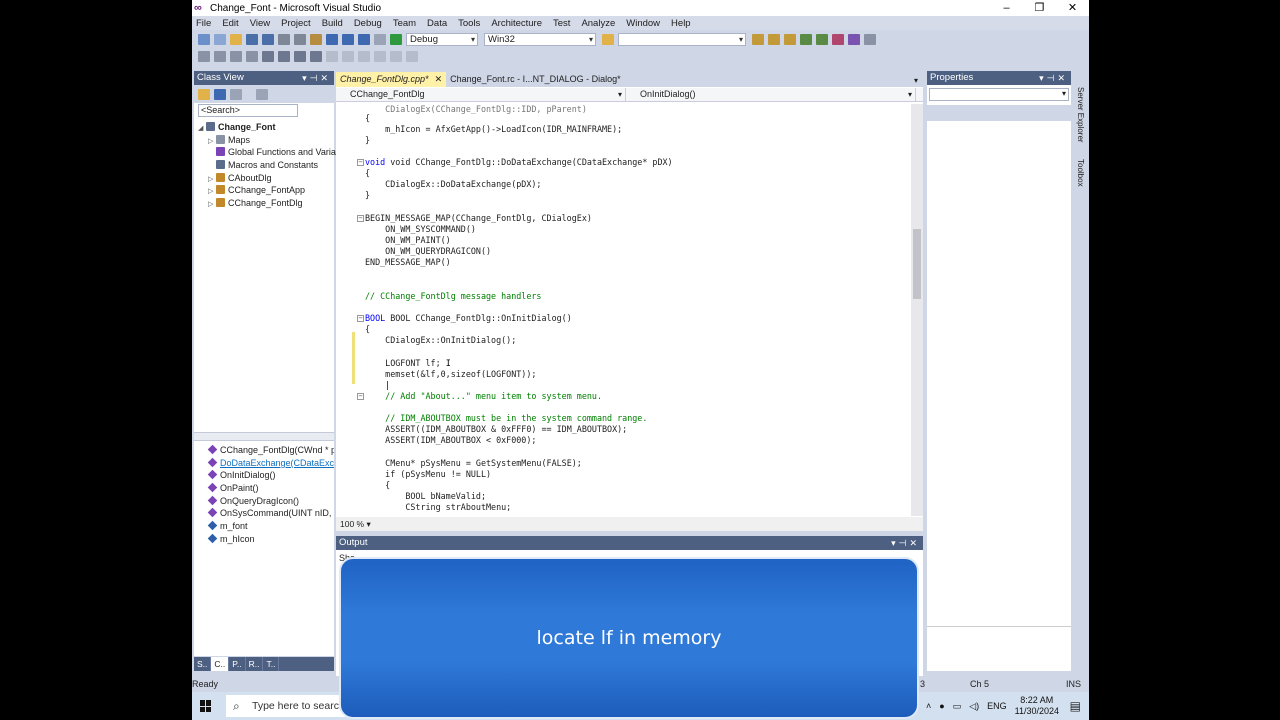 This screenshot has height=720, width=1280. Describe the element at coordinates (264, 526) in the screenshot. I see `member-m-font: m_font` at that location.